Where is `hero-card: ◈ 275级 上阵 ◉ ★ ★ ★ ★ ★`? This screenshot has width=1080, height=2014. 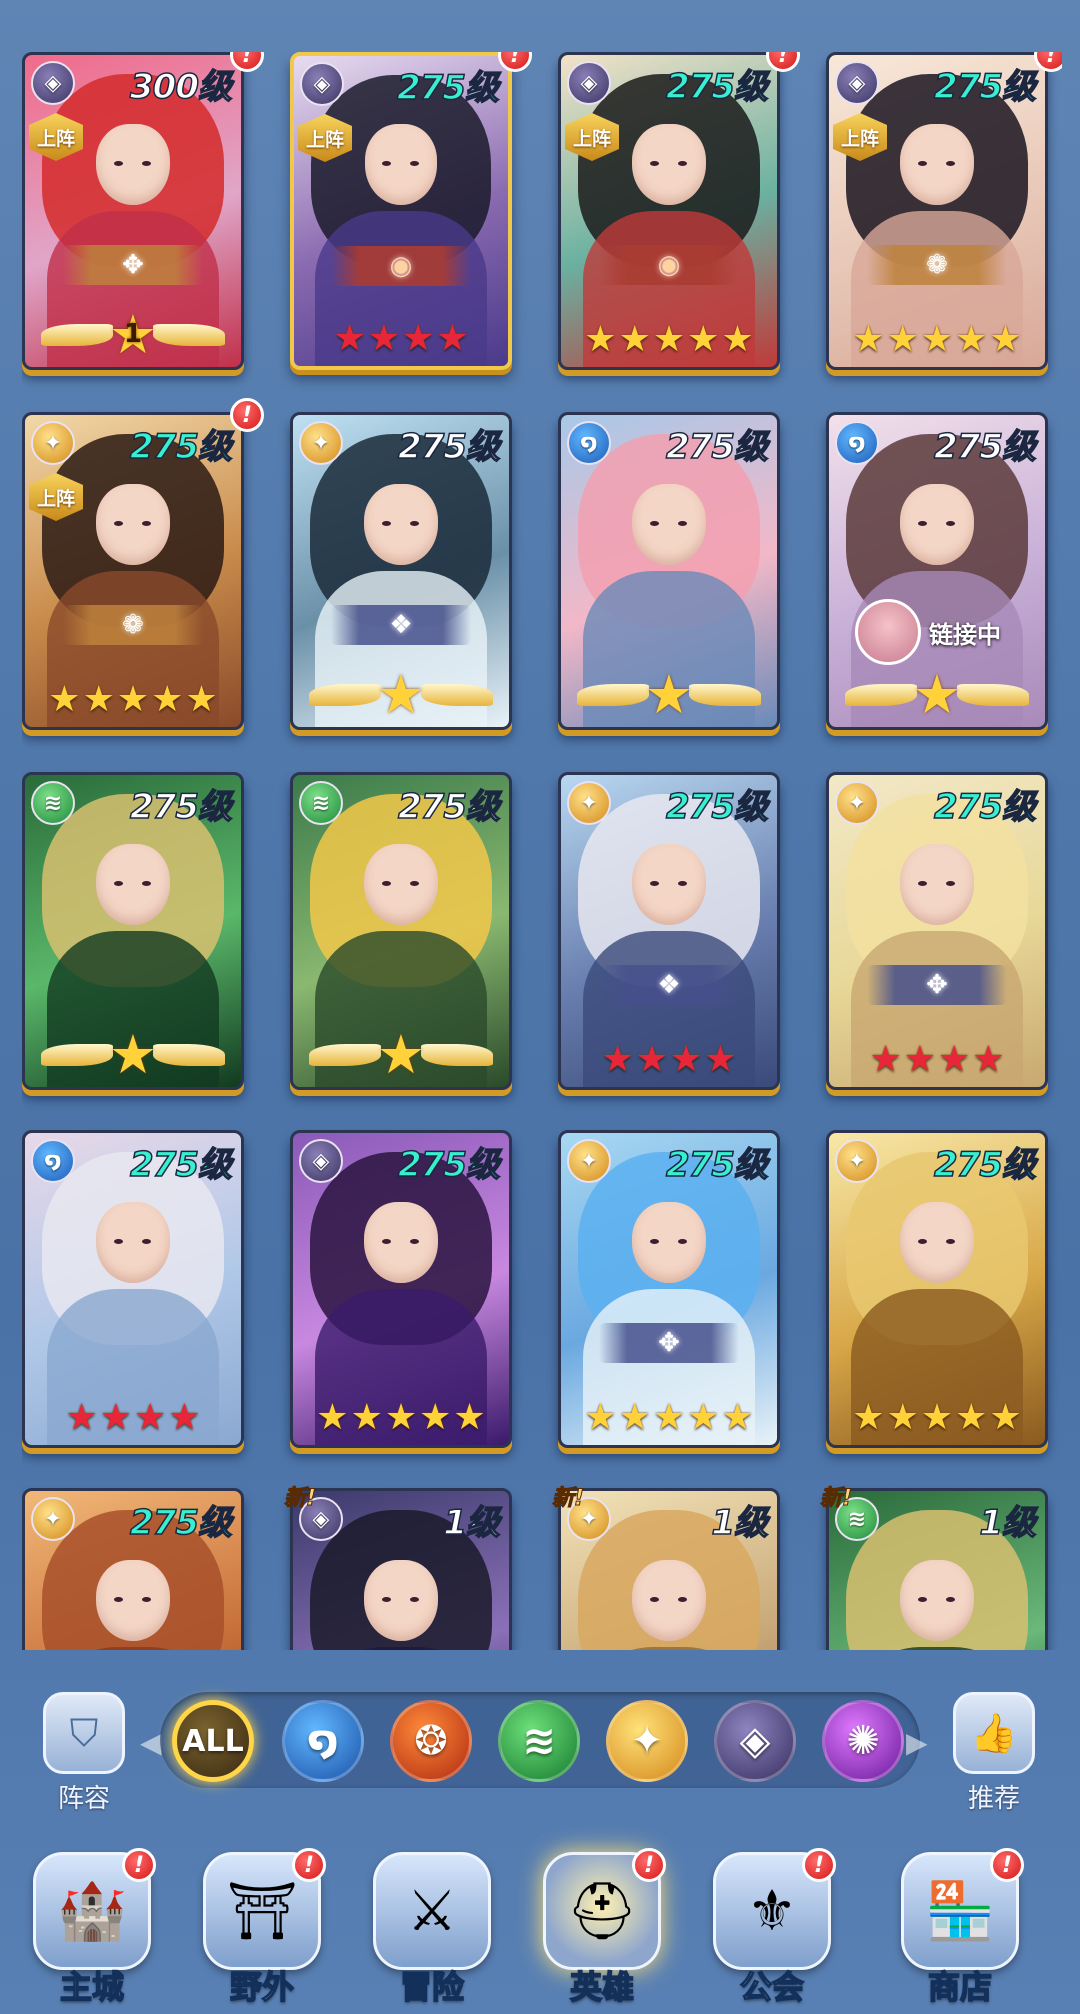
hero-card: ◈ 275级 上阵 ◉ ★ ★ ★ ★ ★ is located at coordinates (669, 211).